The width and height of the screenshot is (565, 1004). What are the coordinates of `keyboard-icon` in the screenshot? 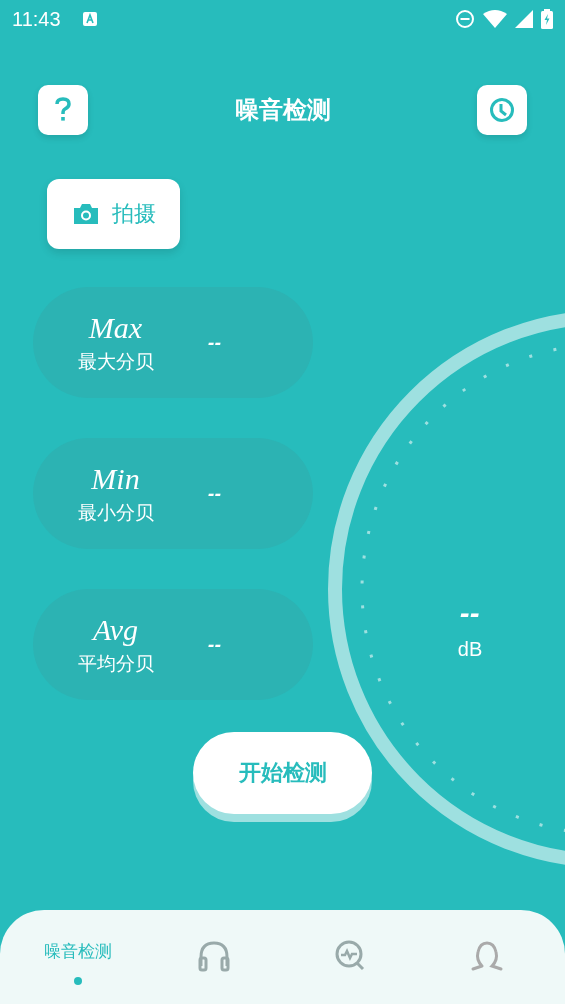 It's located at (89, 19).